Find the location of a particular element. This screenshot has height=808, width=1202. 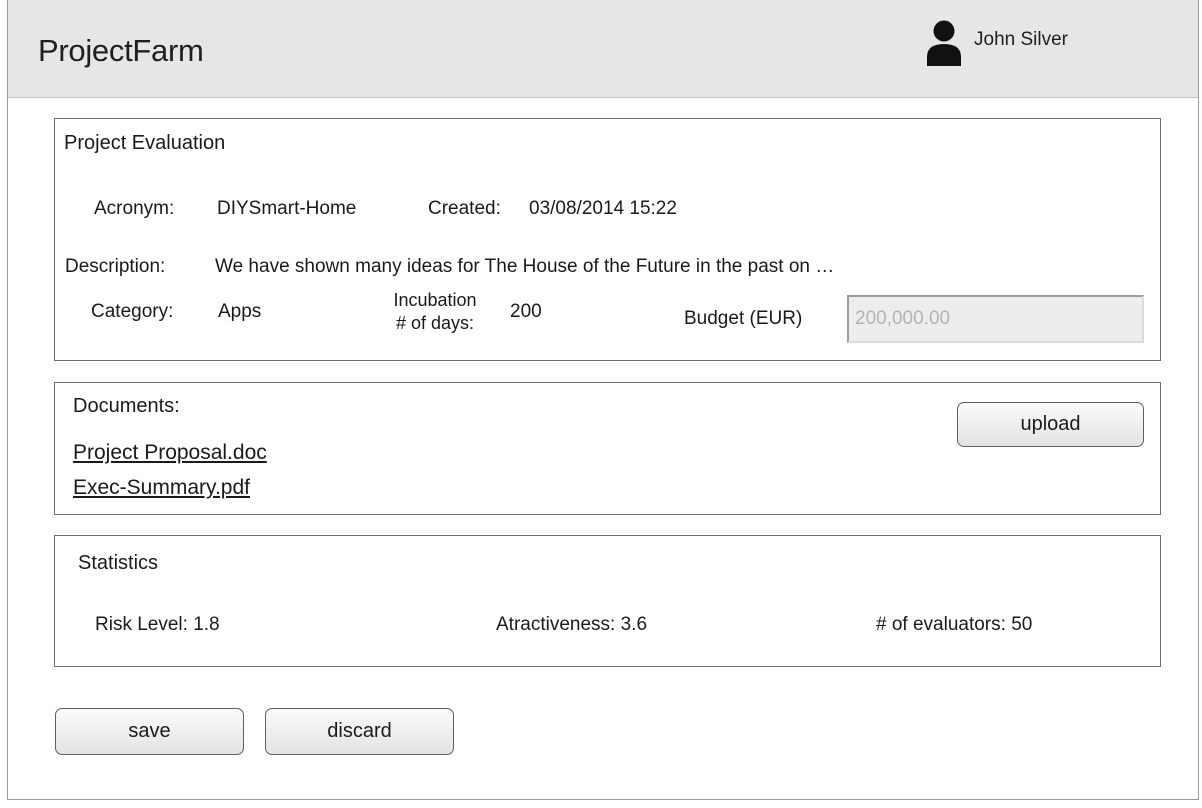

user-icon is located at coordinates (944, 43).